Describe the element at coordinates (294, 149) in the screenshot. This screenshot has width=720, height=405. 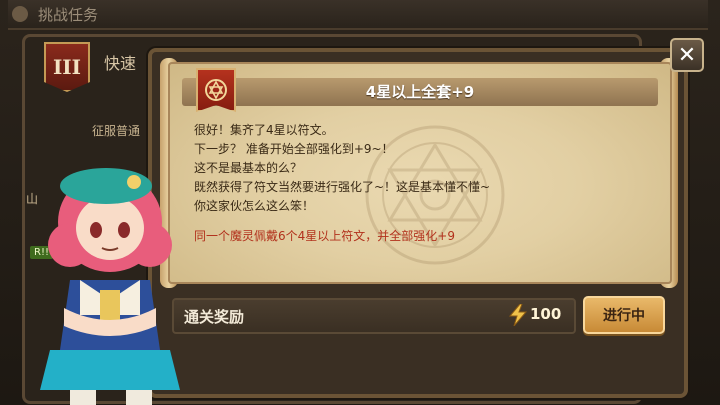
I see `dialog-line: 下一步？ 准备开始全部强化到+9~！` at that location.